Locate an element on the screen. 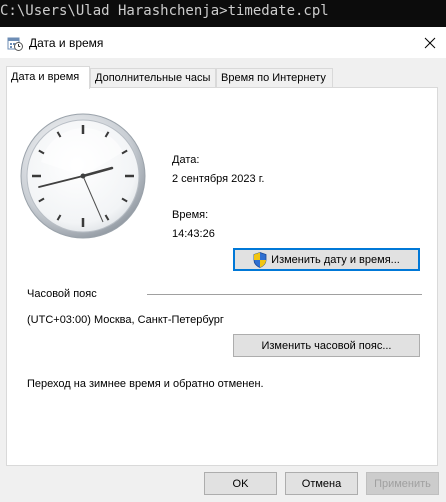  ok-button: OK is located at coordinates (240, 483).